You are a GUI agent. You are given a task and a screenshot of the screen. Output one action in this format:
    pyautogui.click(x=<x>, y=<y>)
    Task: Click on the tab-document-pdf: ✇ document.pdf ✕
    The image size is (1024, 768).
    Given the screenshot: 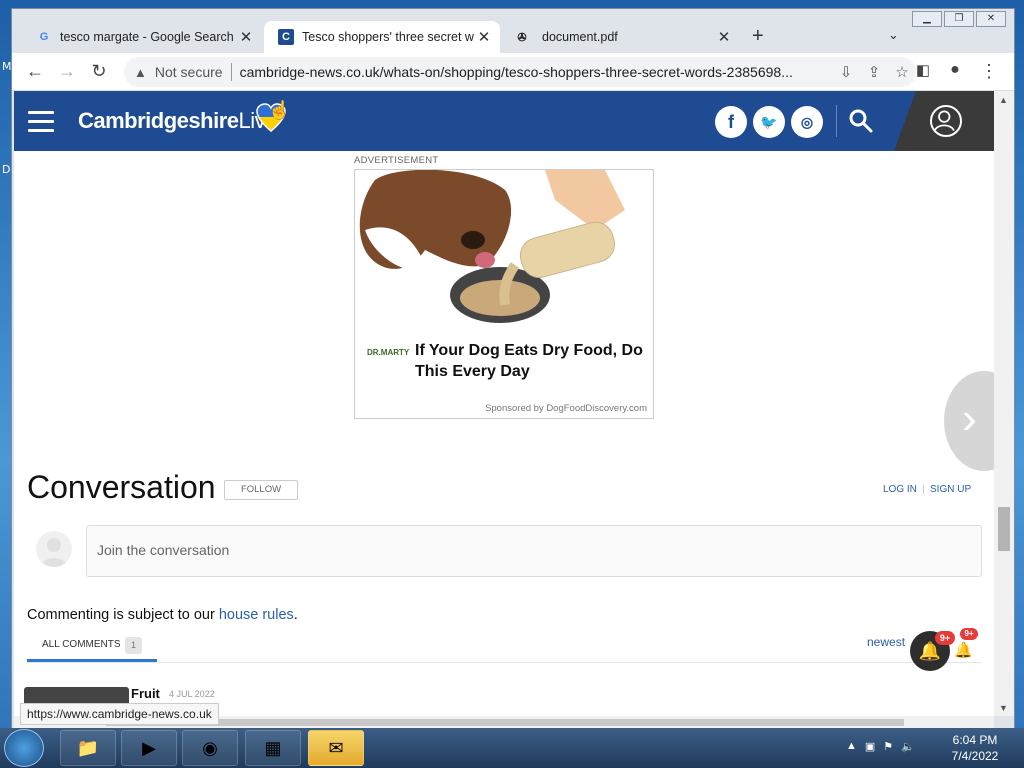 What is the action you would take?
    pyautogui.click(x=620, y=37)
    